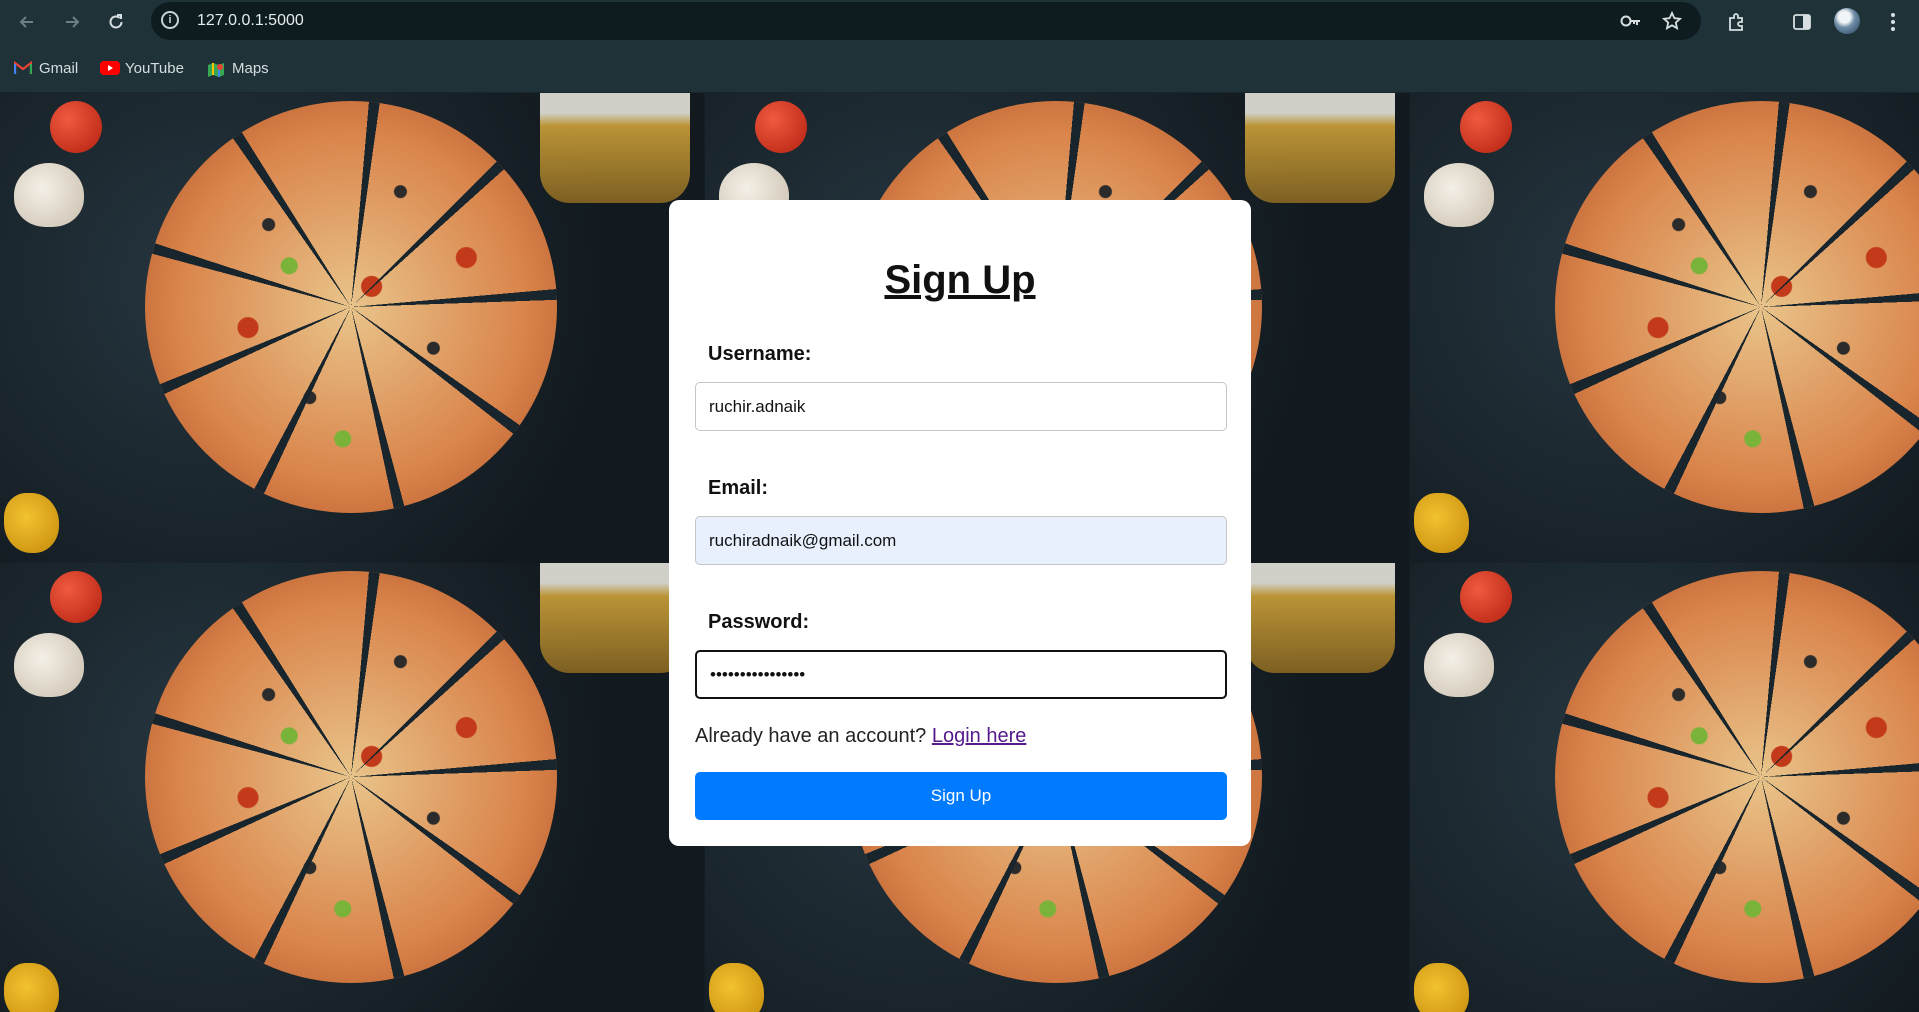  Describe the element at coordinates (154, 68) in the screenshot. I see `bookmark-label: YouTube` at that location.